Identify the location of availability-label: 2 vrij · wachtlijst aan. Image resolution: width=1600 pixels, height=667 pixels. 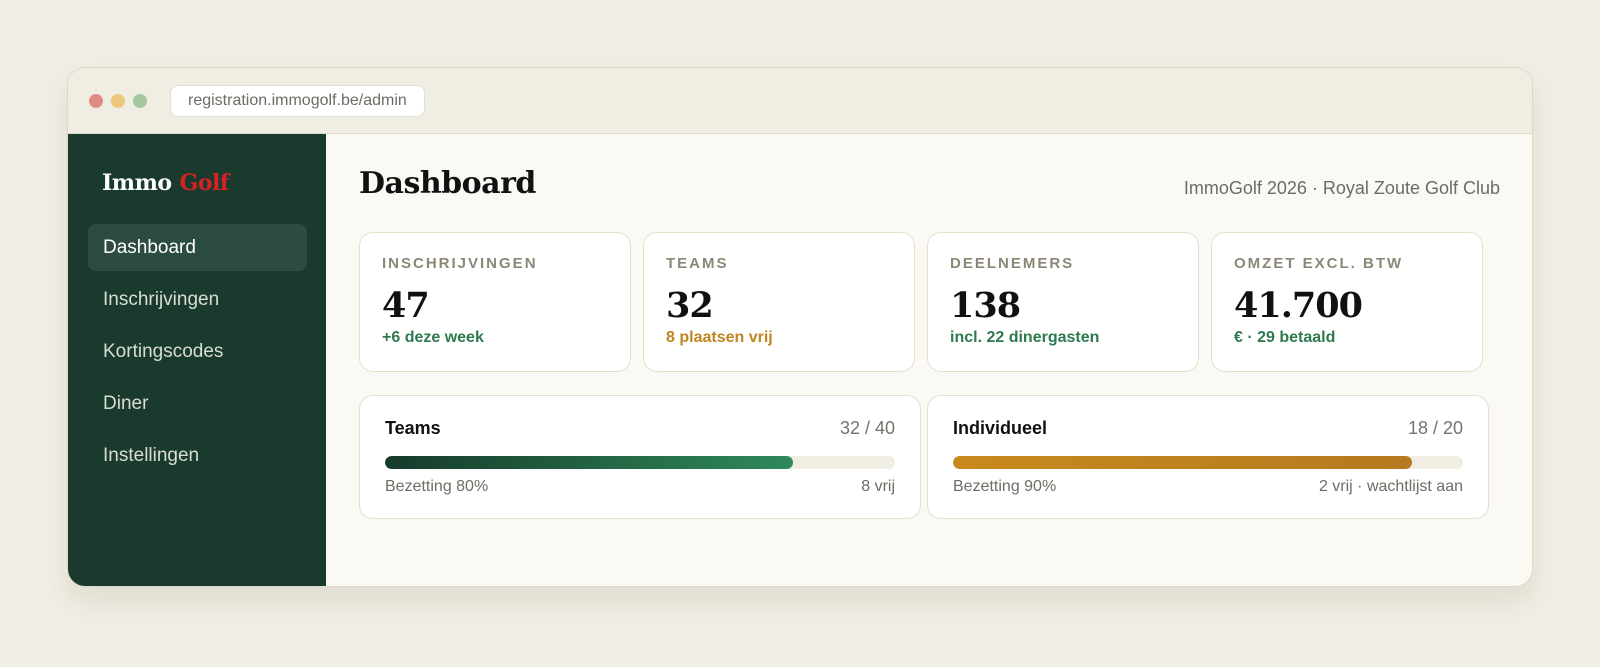
(1390, 486).